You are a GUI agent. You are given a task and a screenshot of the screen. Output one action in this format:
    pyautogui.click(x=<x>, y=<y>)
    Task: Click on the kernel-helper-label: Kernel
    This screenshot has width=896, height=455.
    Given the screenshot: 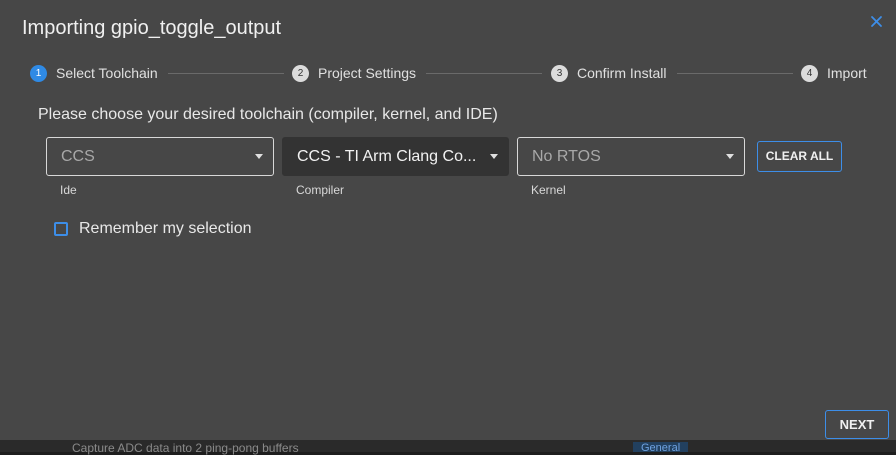 What is the action you would take?
    pyautogui.click(x=548, y=190)
    